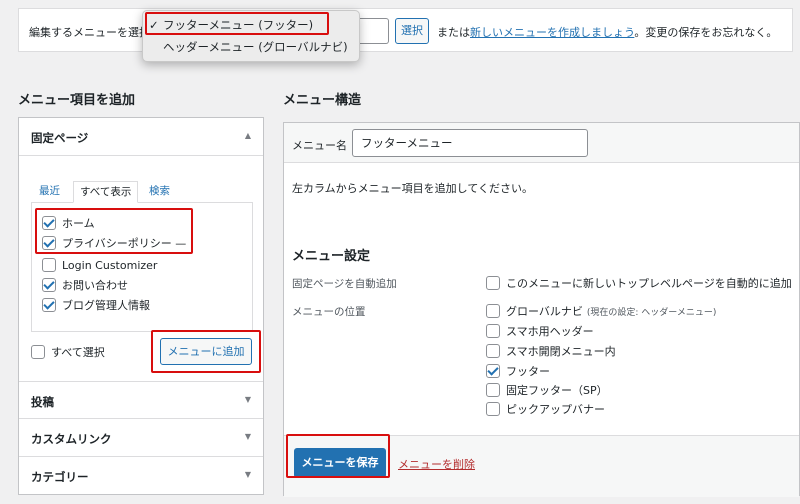  Describe the element at coordinates (141, 438) in the screenshot. I see `custom-links-section-header: カスタムリンク ▼` at that location.